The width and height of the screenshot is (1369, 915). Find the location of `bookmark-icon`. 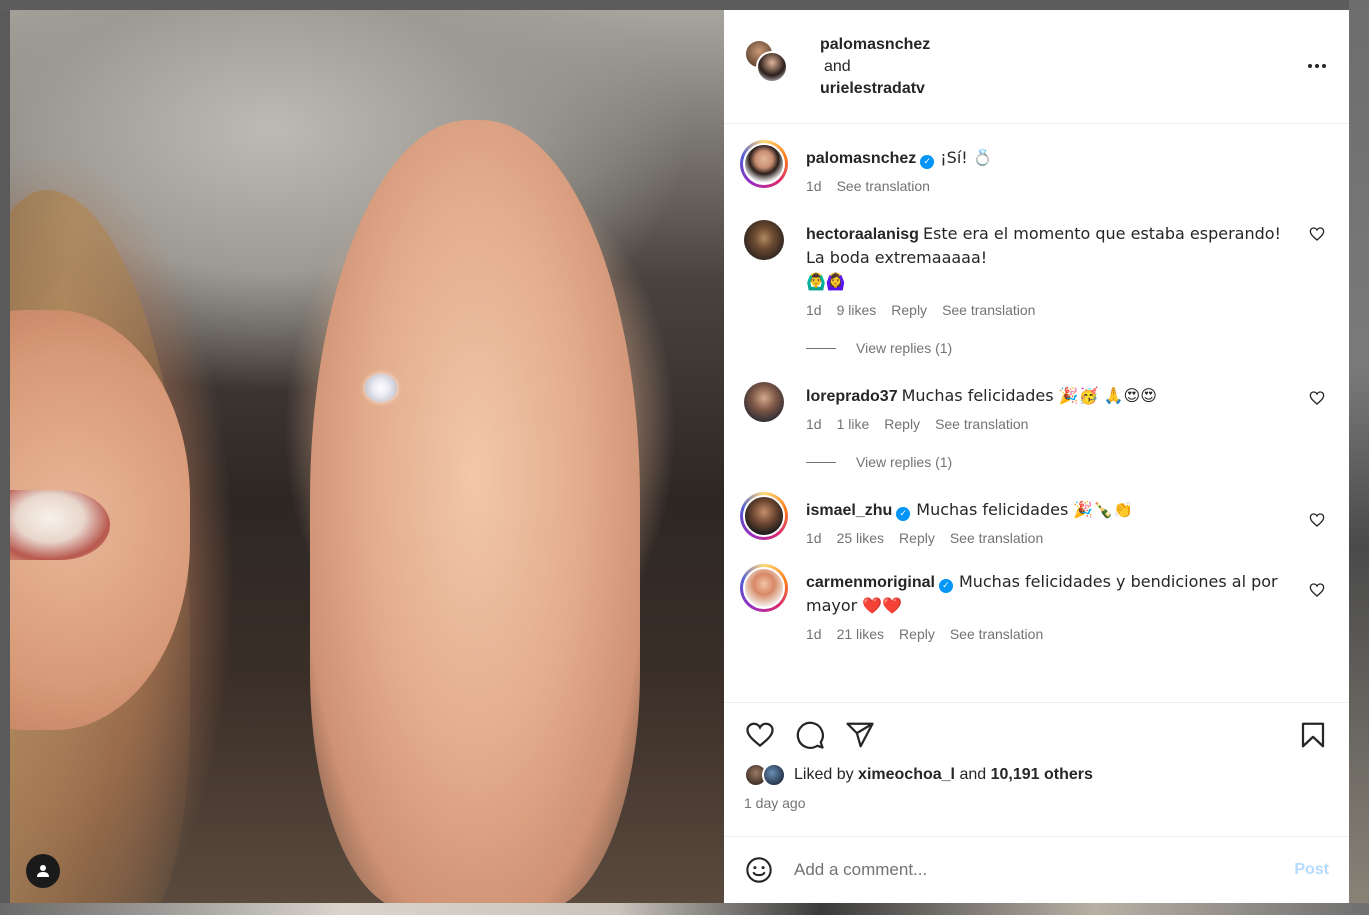

bookmark-icon is located at coordinates (1313, 735).